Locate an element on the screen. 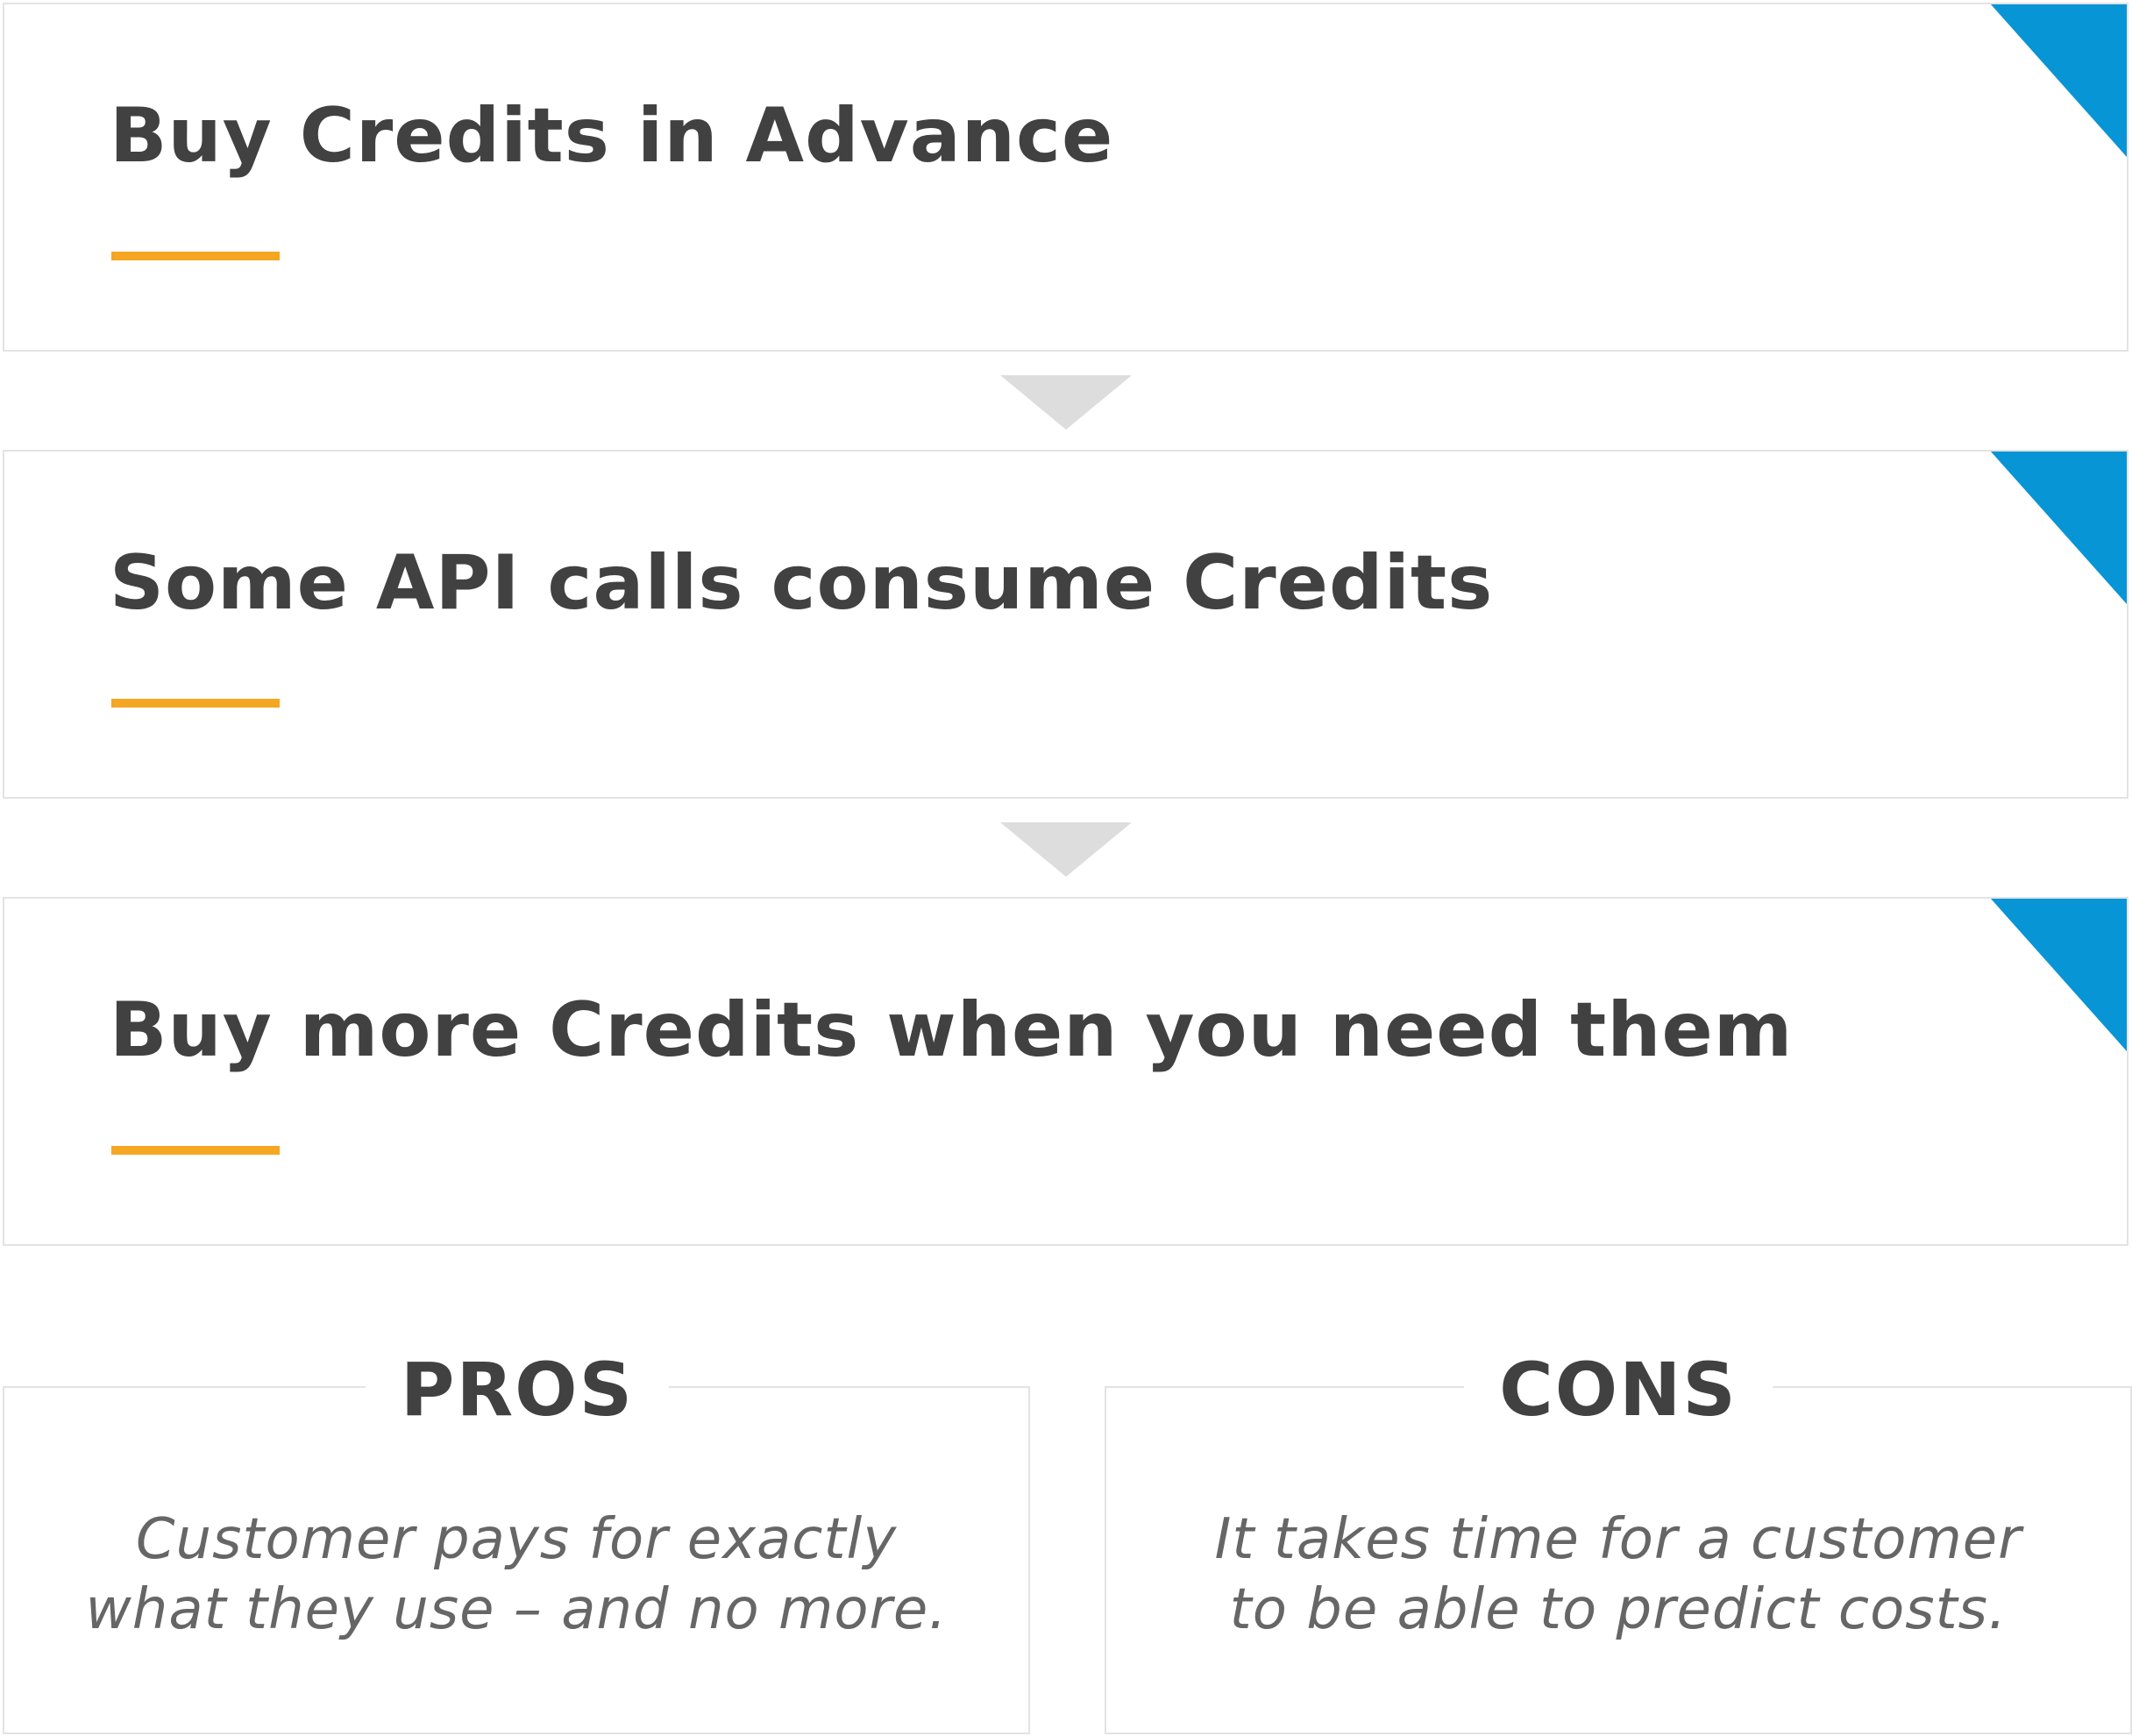  step-title: Some API calls consume Credits is located at coordinates (802, 583).